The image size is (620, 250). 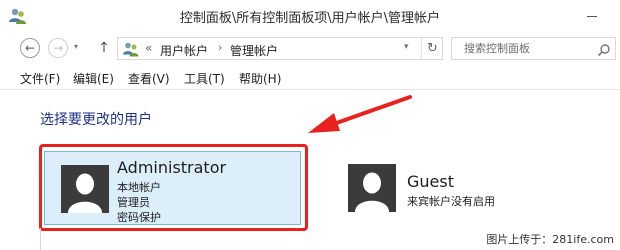 I want to click on watermark: 图片上传于：281ife.com, so click(x=545, y=239).